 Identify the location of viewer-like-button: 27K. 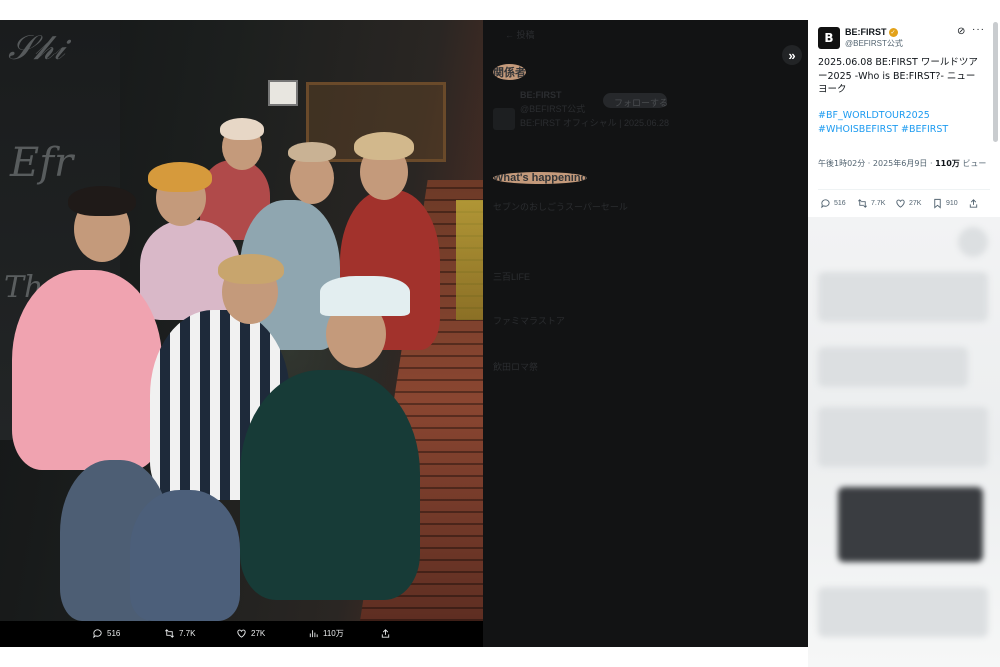
(250, 633).